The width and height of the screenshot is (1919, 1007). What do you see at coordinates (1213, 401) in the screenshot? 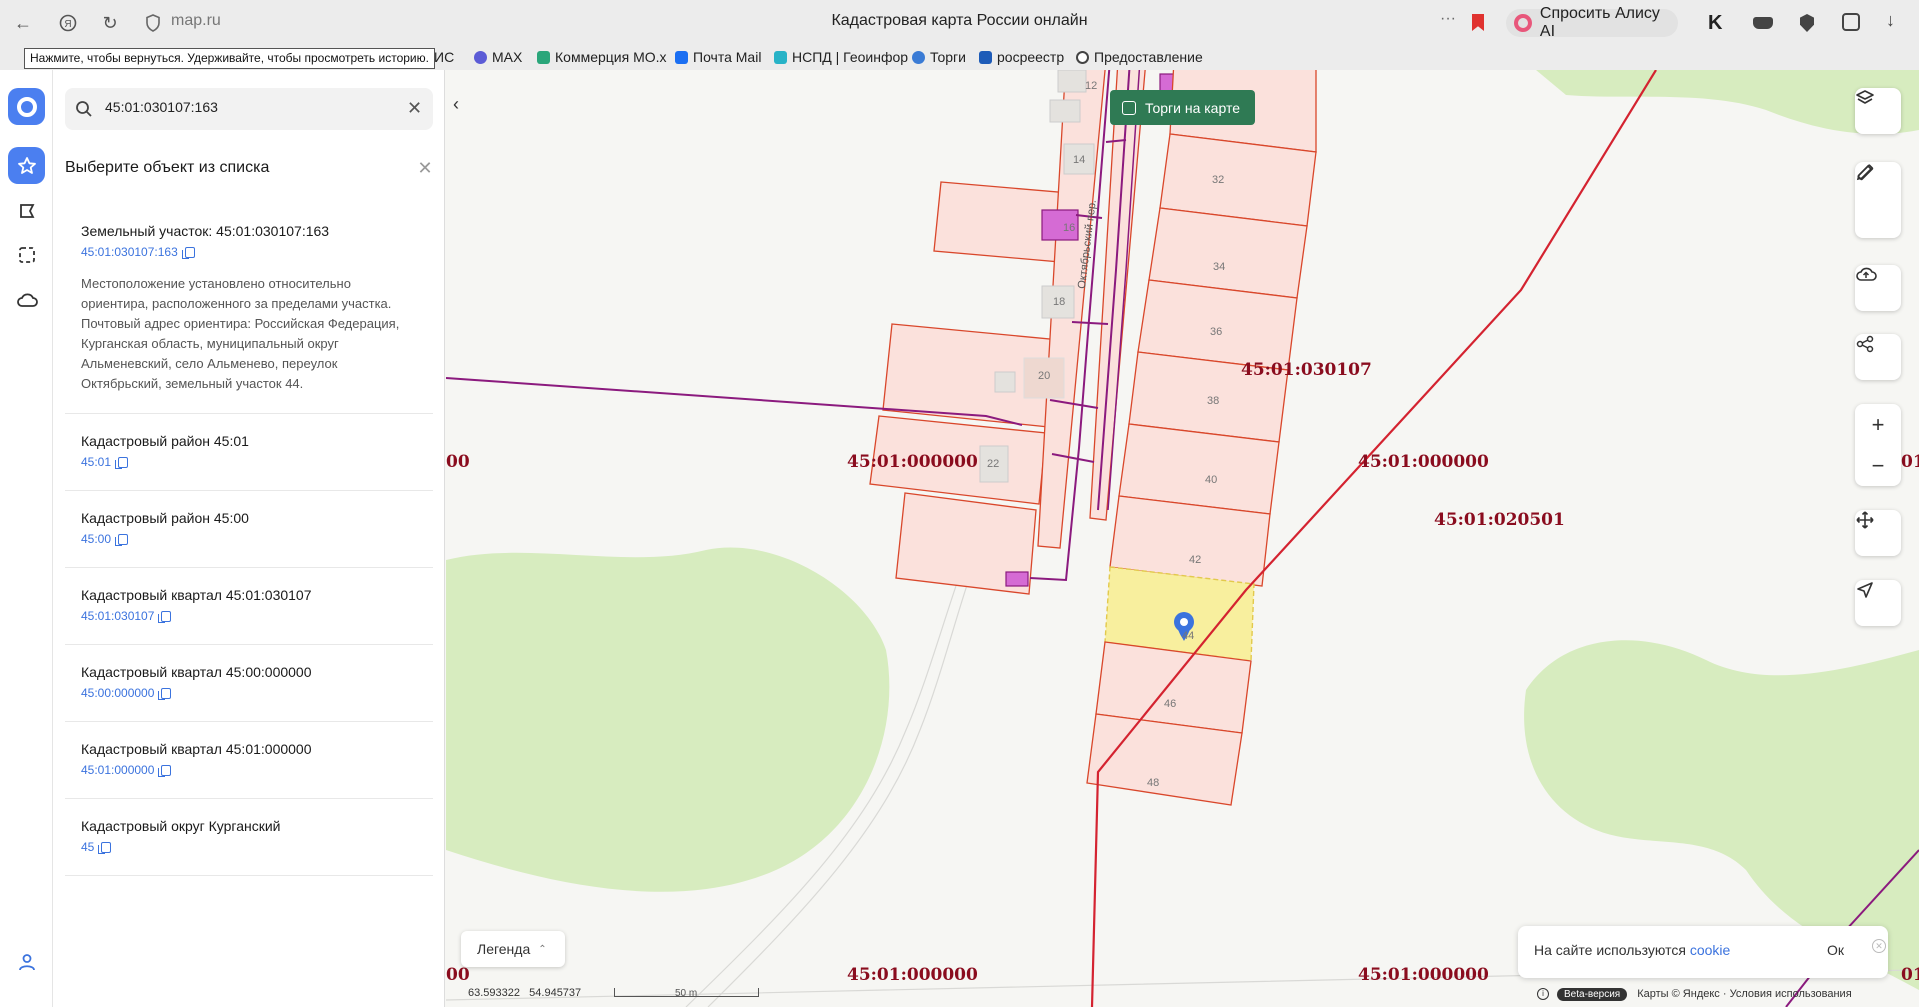
I see `parcel-number: 38` at bounding box center [1213, 401].